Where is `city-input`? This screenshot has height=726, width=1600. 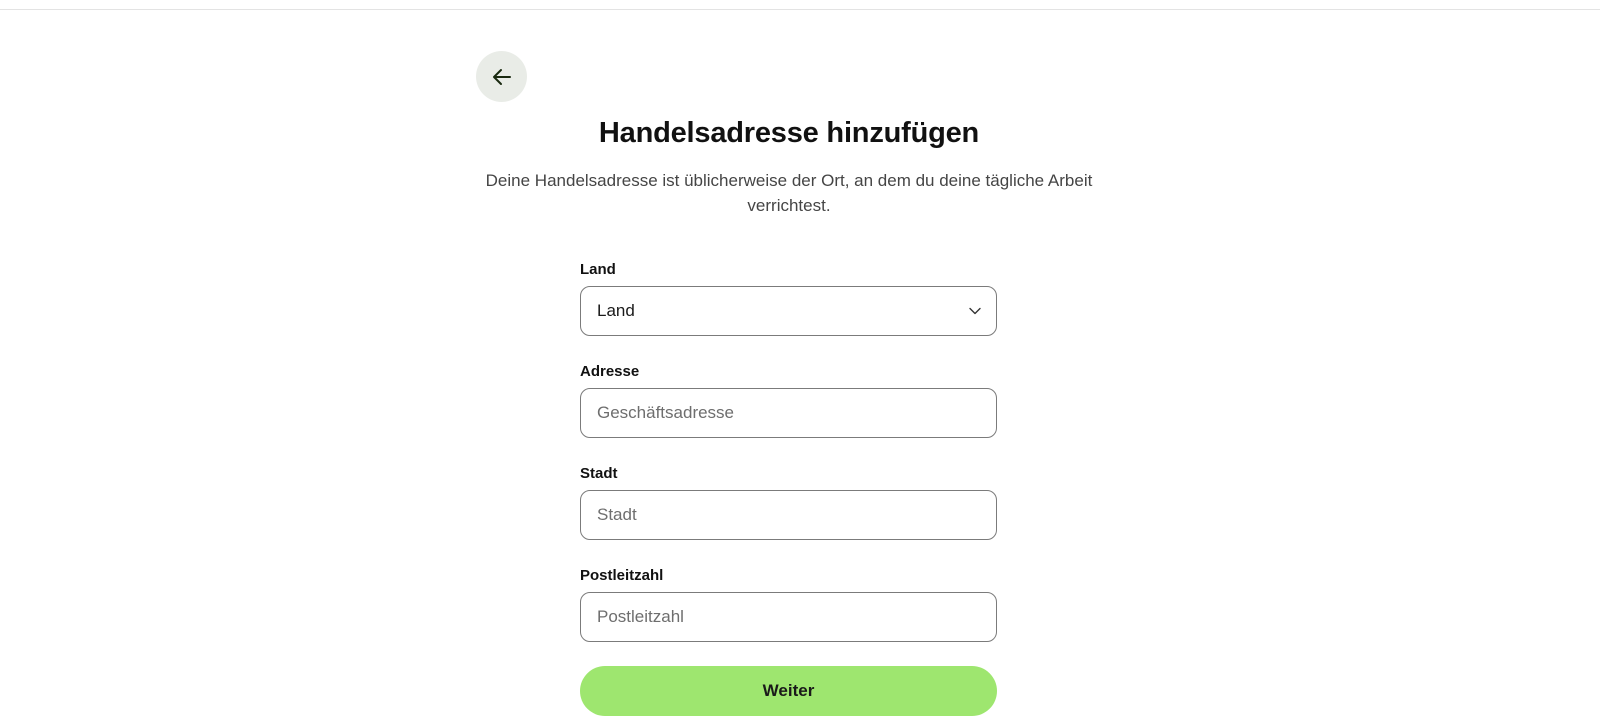
city-input is located at coordinates (777, 515).